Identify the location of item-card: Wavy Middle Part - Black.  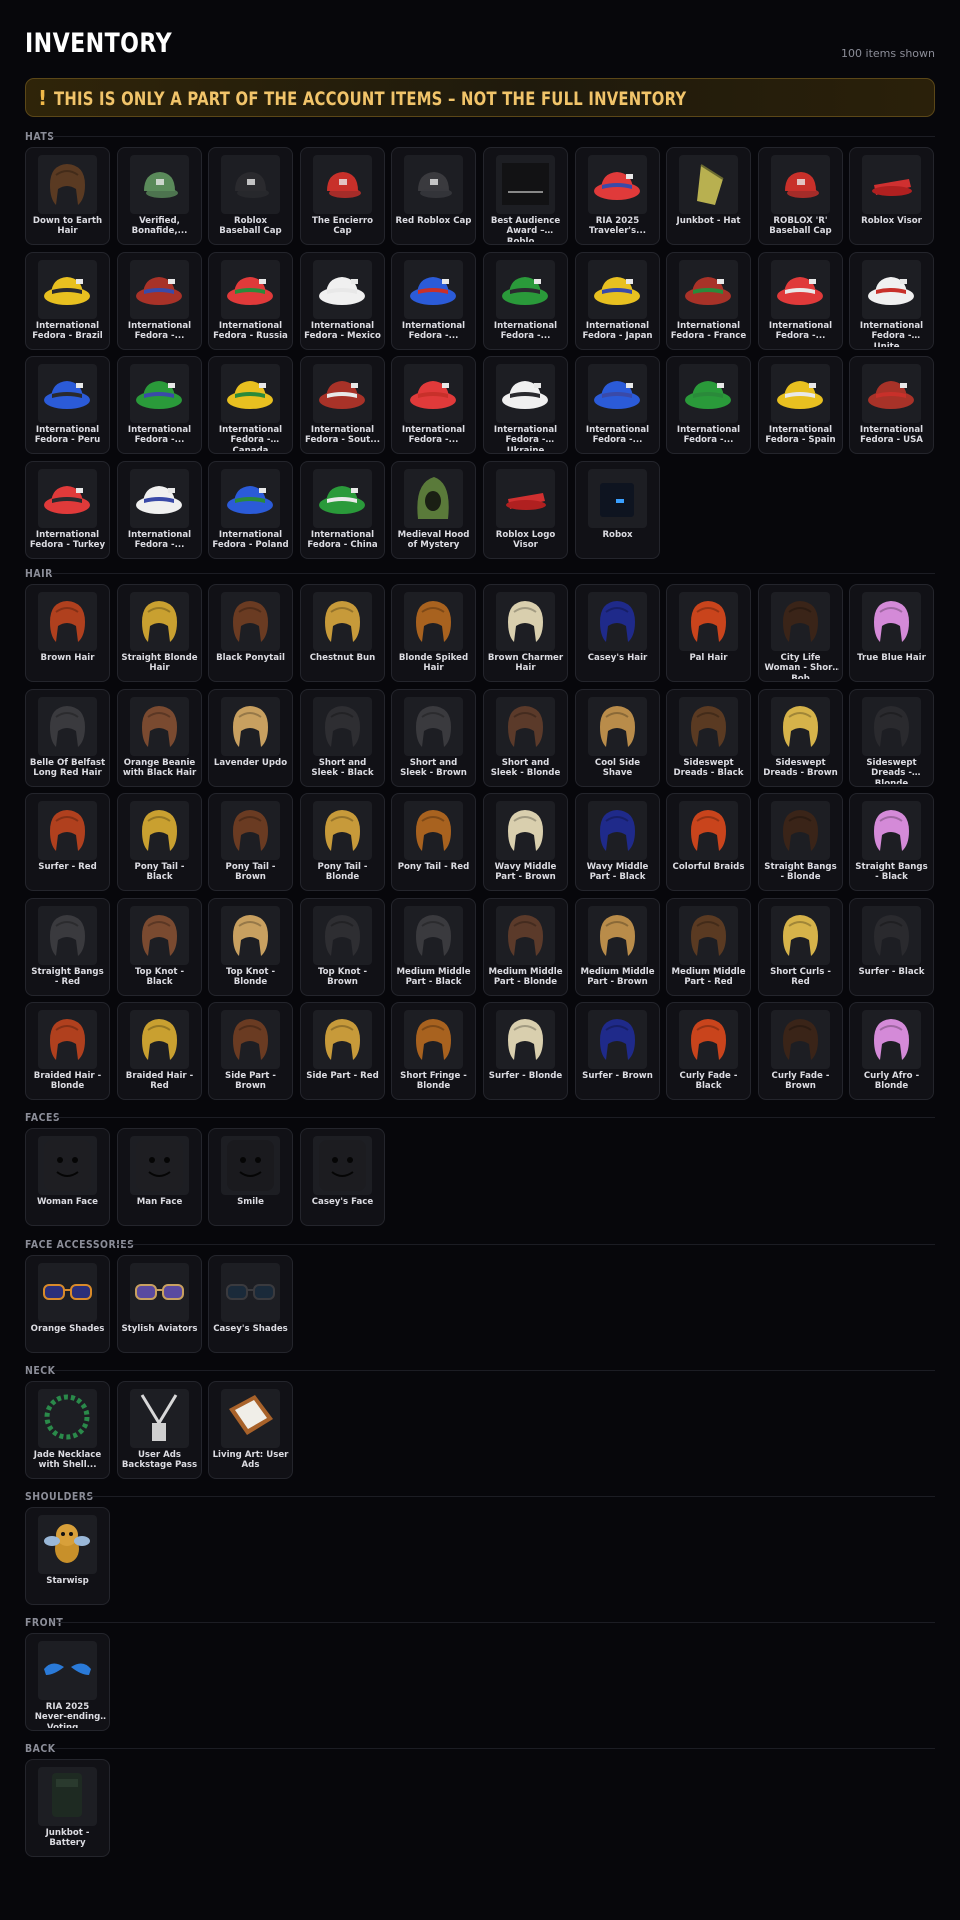
(617, 842).